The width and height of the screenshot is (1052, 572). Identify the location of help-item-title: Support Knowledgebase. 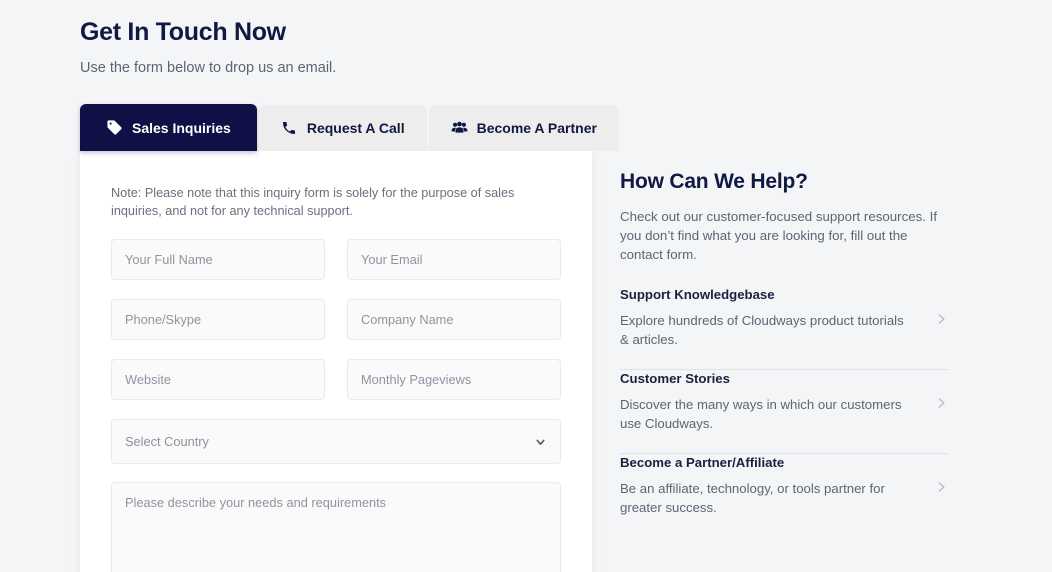
(697, 294).